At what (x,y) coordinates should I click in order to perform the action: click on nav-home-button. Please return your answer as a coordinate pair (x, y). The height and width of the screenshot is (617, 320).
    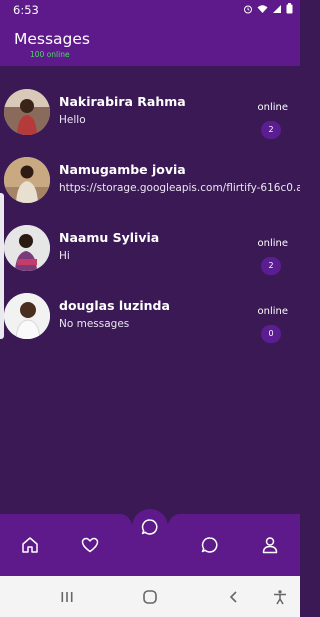
    Looking at the image, I should click on (30, 545).